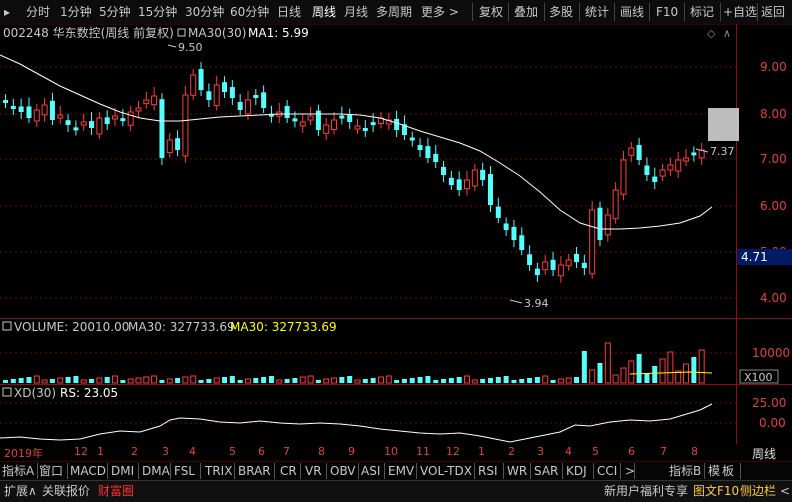 The width and height of the screenshot is (792, 502). Describe the element at coordinates (597, 12) in the screenshot. I see `statistics-button: 统计` at that location.